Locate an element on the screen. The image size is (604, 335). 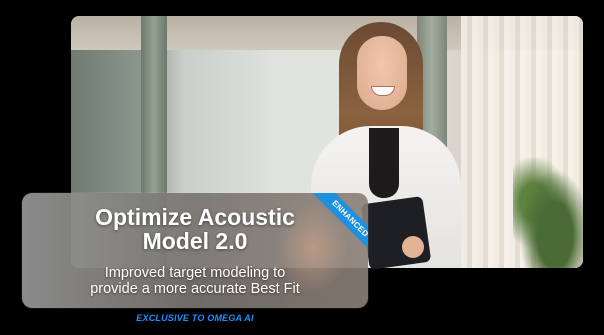
person-face is located at coordinates (382, 73).